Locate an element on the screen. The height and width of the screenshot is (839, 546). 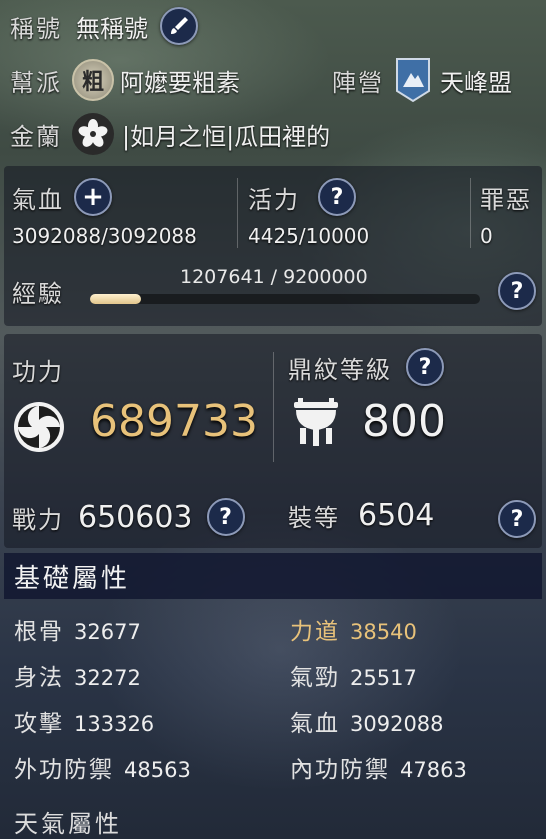
attr-value: 32677 is located at coordinates (107, 632).